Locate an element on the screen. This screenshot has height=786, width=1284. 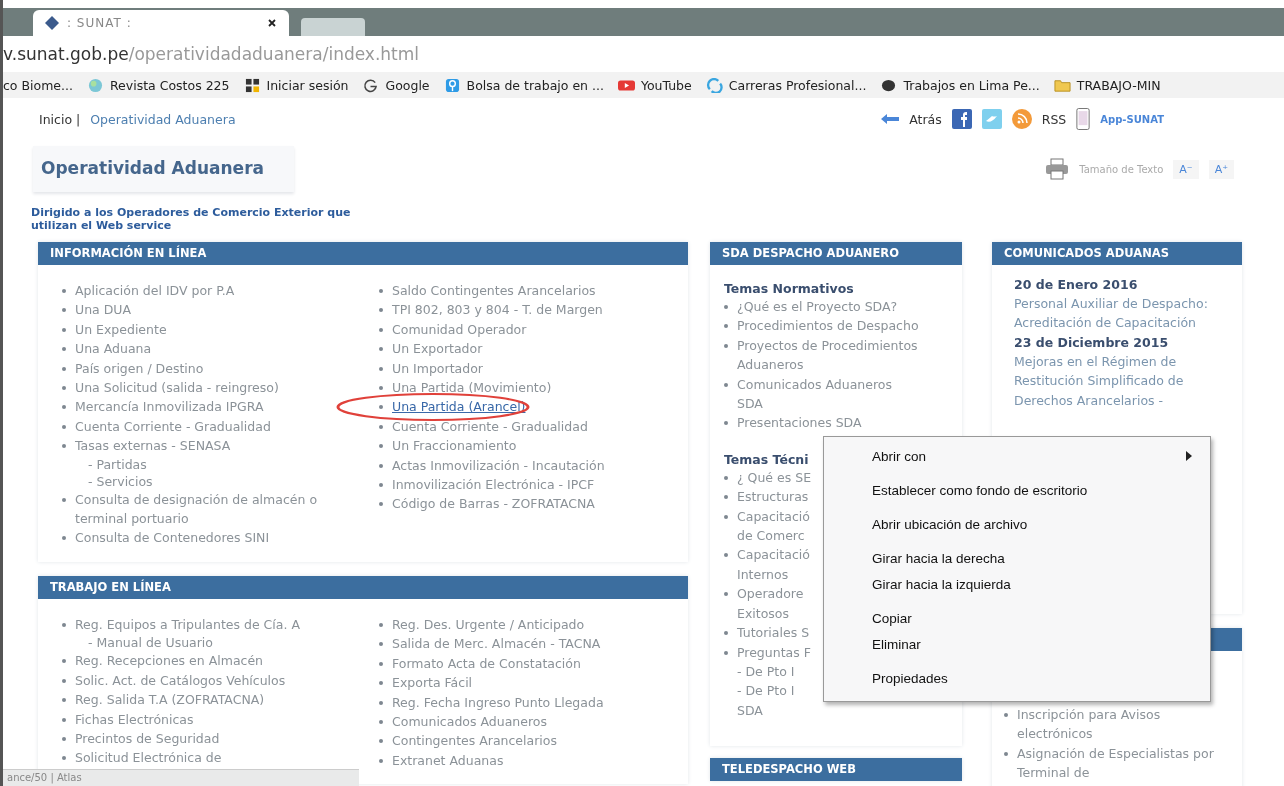
list-link: Fichas Electrónicas is located at coordinates (134, 719).